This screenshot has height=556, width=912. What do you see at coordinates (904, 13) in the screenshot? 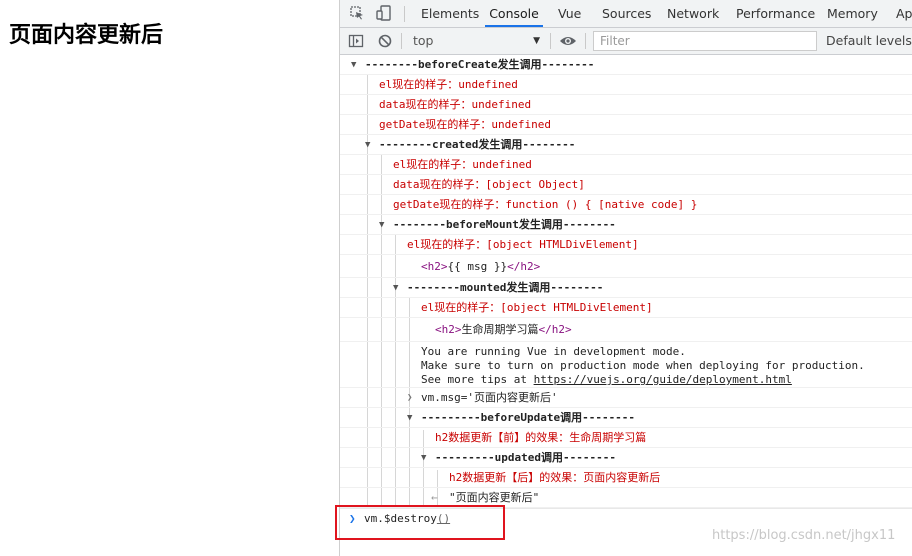
I see `tab-application: Ap` at bounding box center [904, 13].